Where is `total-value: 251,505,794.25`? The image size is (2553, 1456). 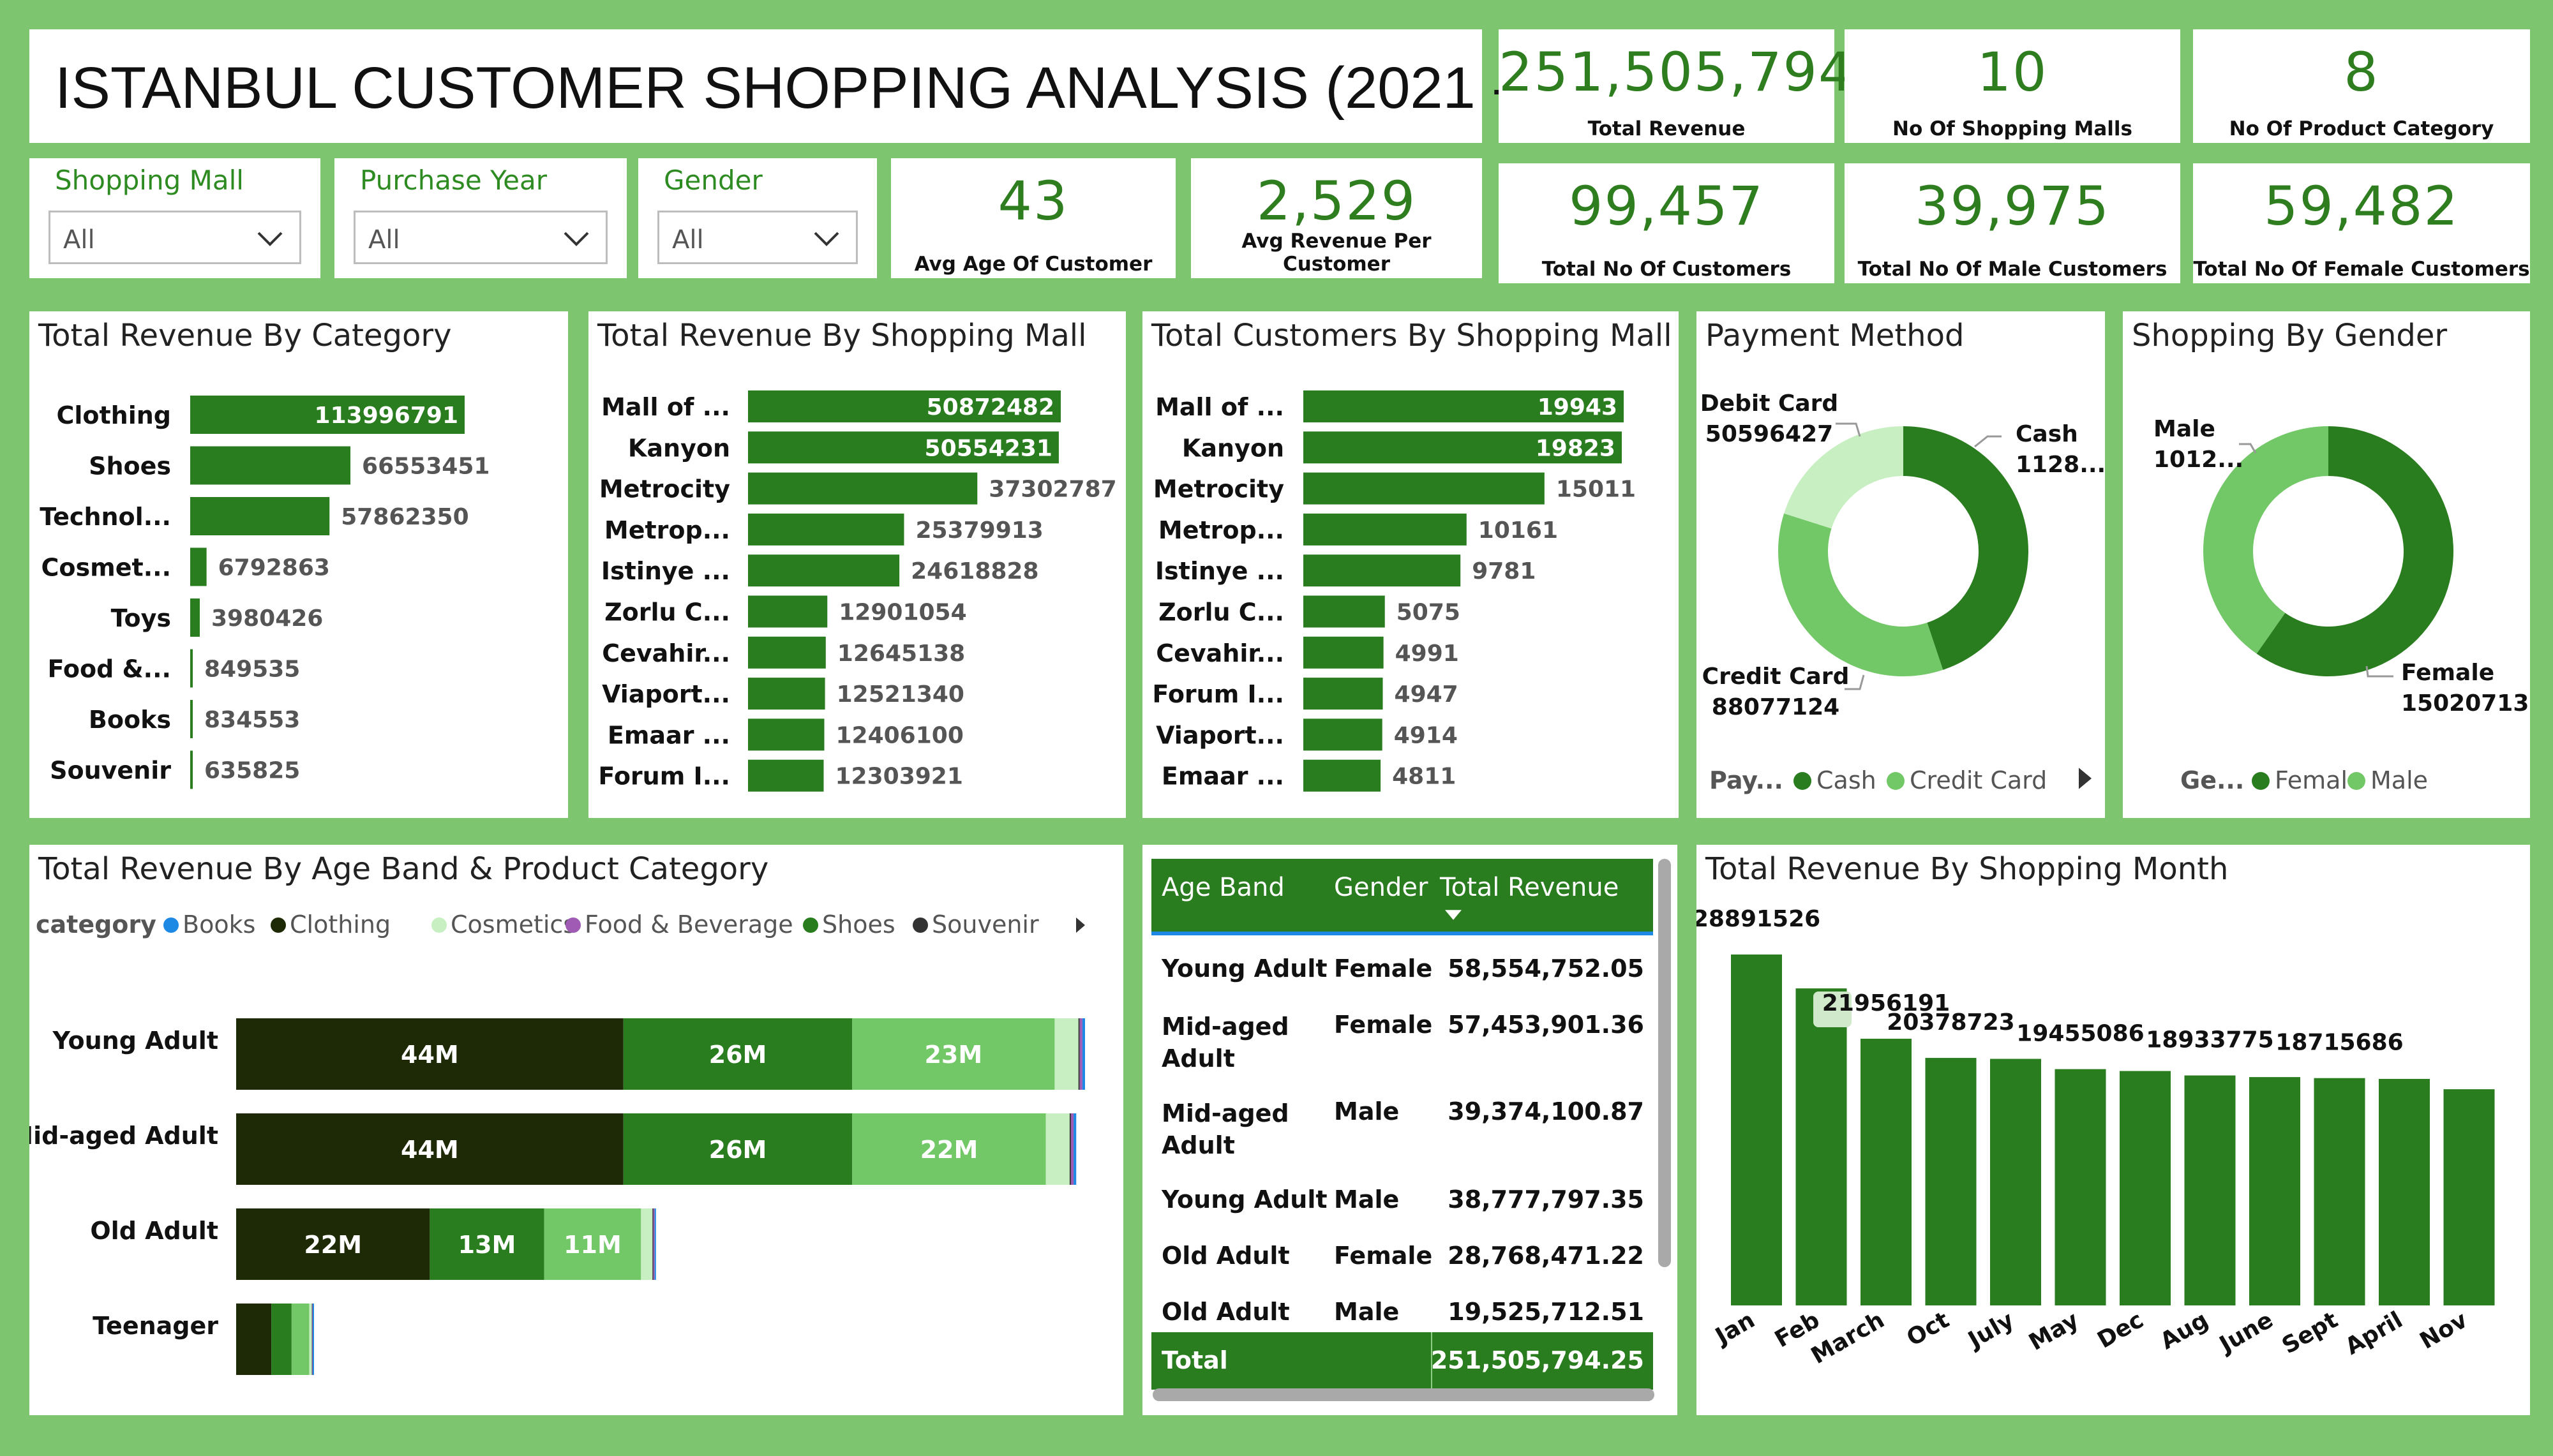 total-value: 251,505,794.25 is located at coordinates (1537, 1360).